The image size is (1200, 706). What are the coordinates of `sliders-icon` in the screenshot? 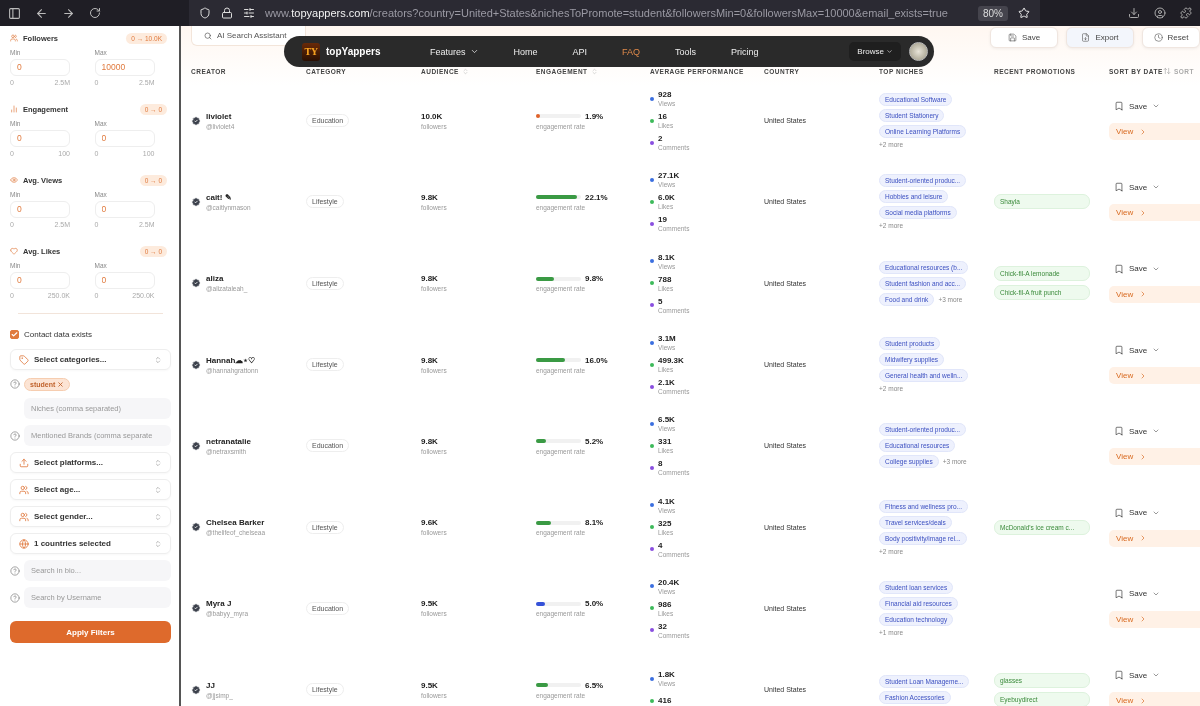 It's located at (249, 13).